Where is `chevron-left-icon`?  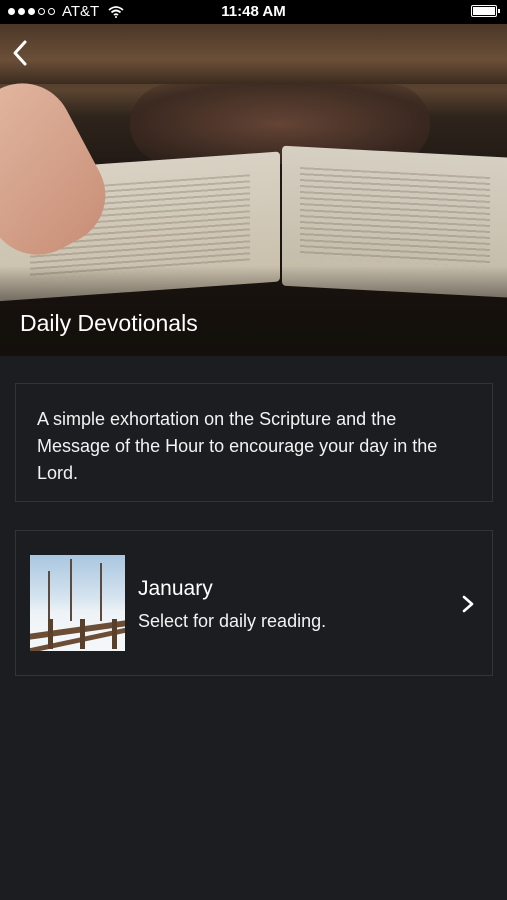 chevron-left-icon is located at coordinates (20, 53).